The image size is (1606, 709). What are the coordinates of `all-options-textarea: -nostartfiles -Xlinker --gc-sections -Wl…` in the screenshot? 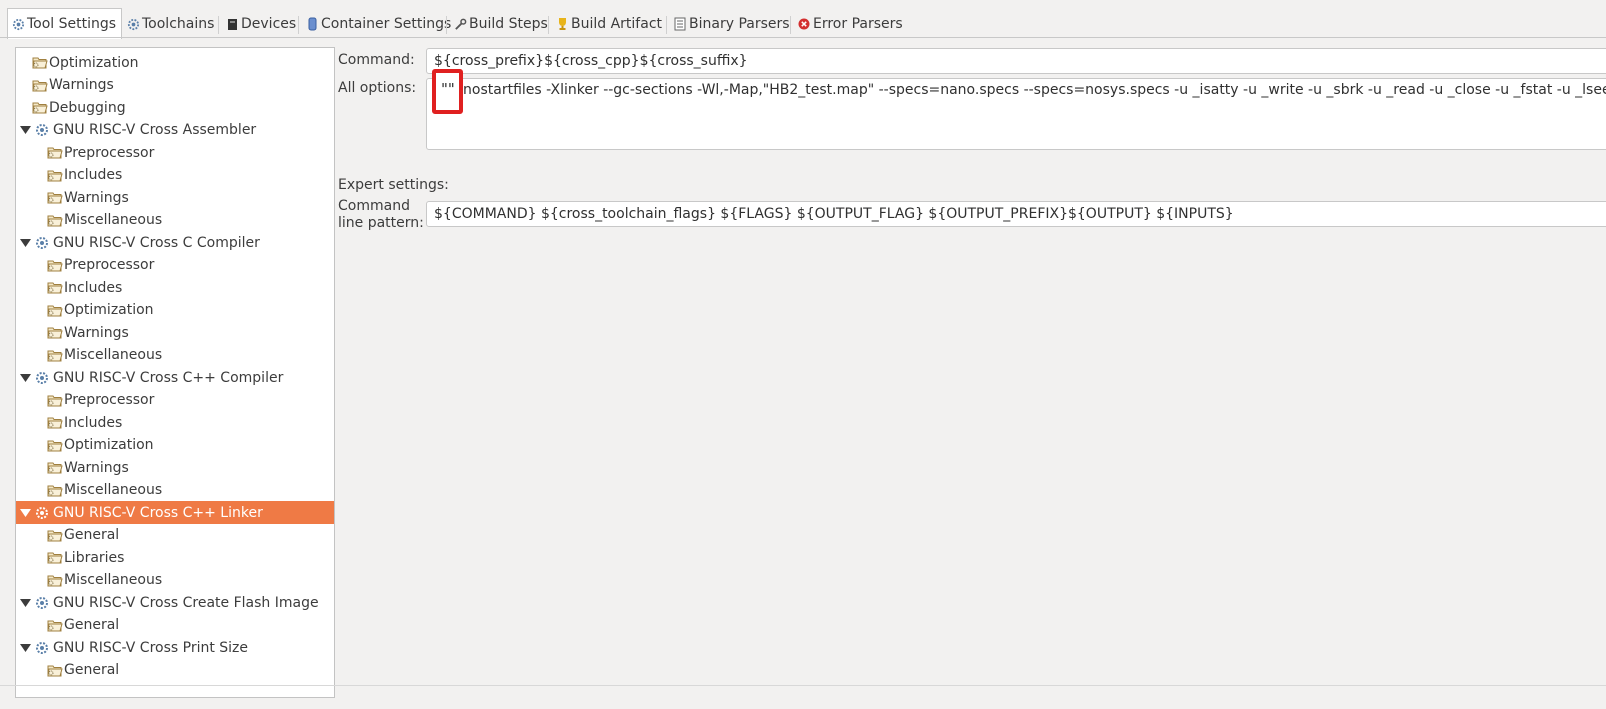 It's located at (1016, 114).